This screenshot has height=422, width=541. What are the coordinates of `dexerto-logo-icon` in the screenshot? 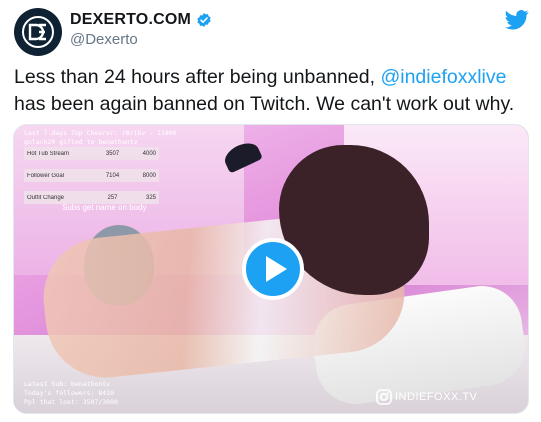 It's located at (38, 32).